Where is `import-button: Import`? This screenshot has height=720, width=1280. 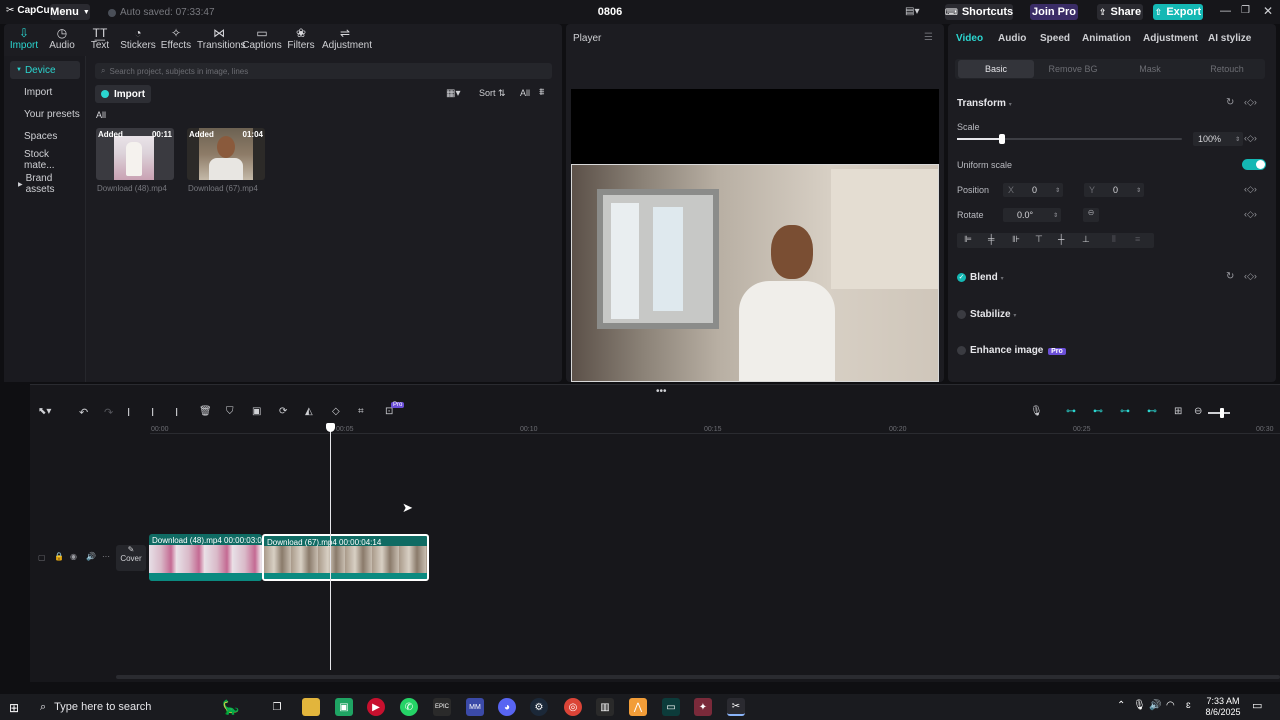 import-button: Import is located at coordinates (123, 94).